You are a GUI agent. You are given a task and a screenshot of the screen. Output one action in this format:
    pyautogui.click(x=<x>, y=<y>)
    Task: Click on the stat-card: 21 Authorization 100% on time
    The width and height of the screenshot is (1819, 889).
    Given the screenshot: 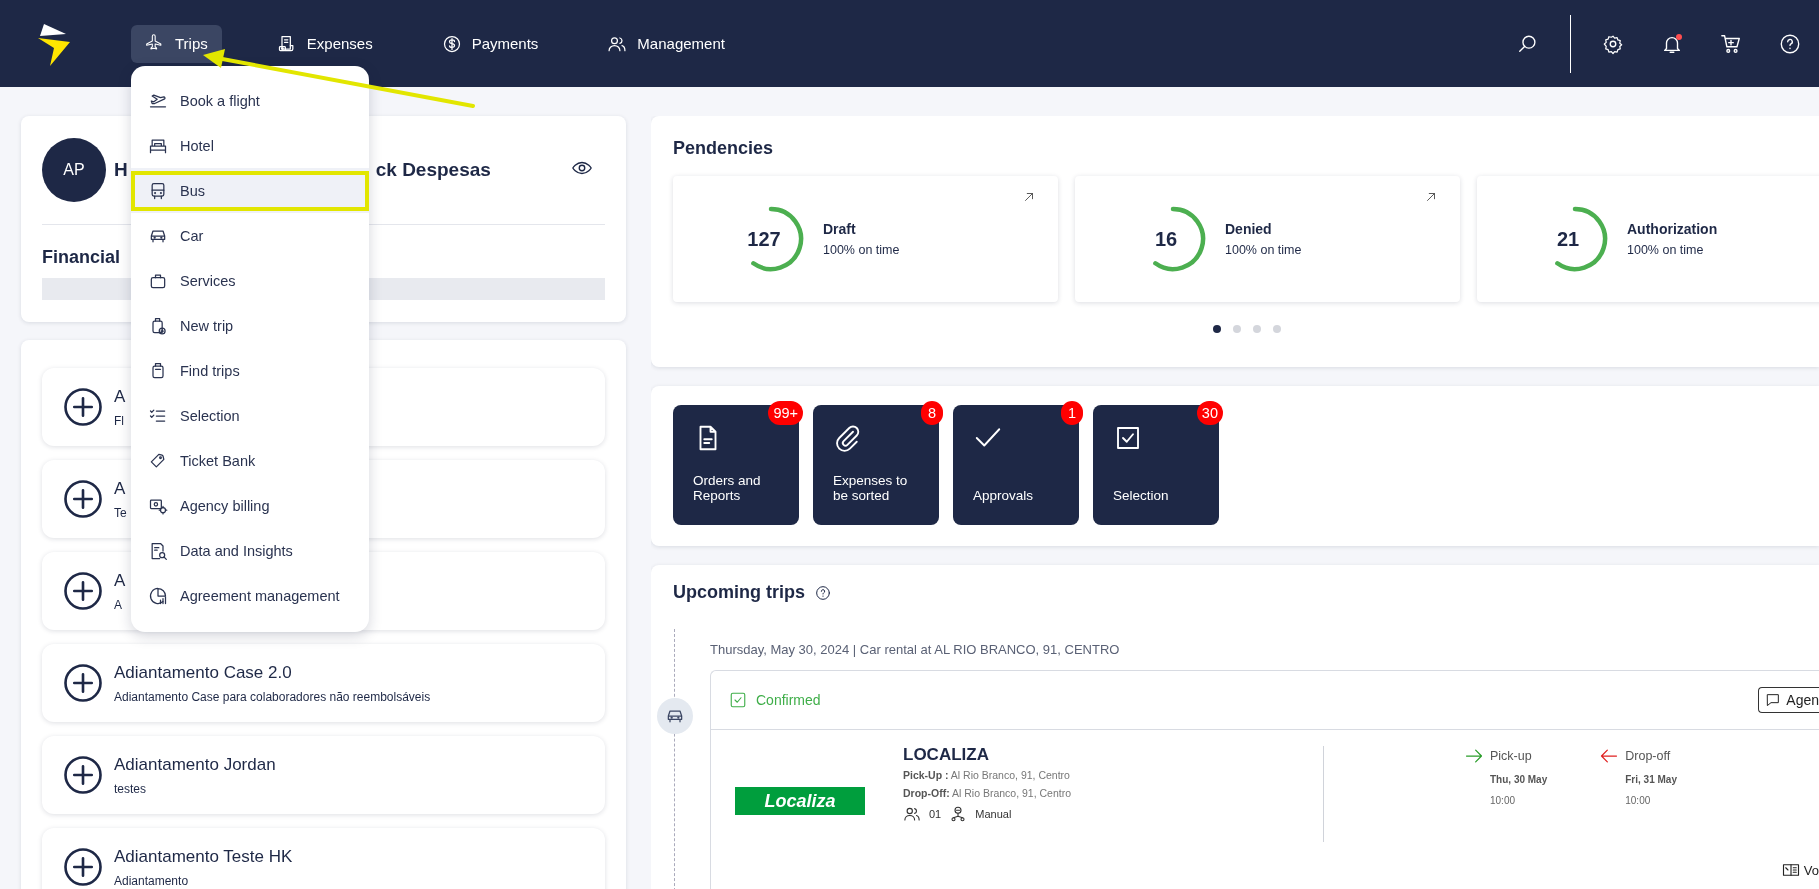 What is the action you would take?
    pyautogui.click(x=1648, y=239)
    